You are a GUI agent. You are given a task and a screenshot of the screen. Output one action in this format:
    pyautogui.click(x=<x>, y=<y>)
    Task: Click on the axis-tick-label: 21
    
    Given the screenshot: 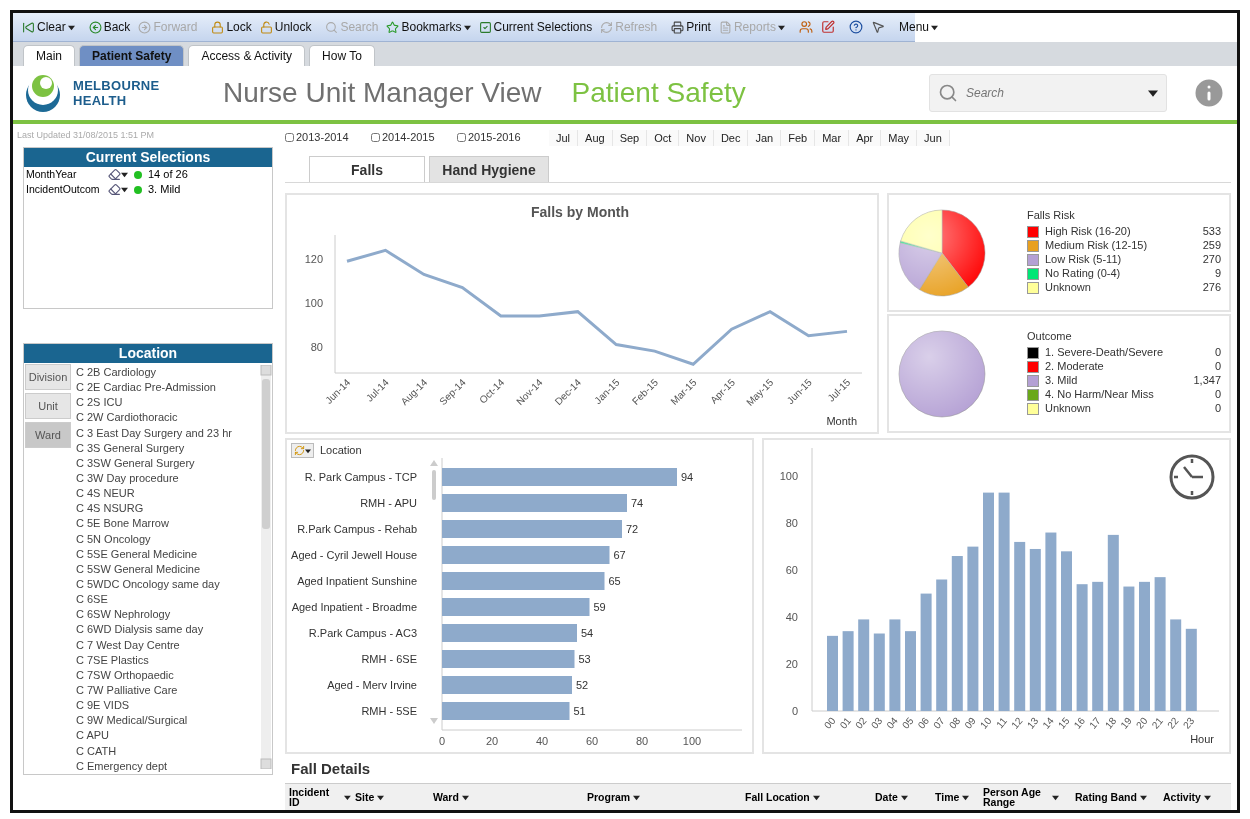 What is the action you would take?
    pyautogui.click(x=1157, y=723)
    